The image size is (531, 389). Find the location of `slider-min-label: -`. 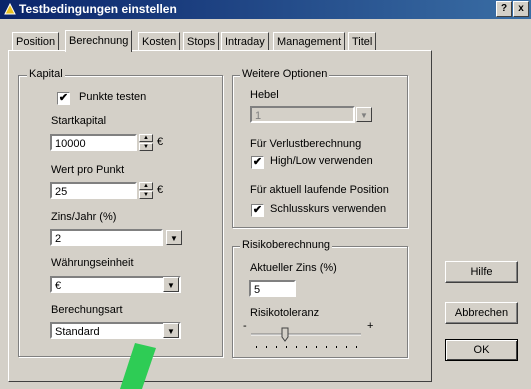

slider-min-label: - is located at coordinates (245, 326).